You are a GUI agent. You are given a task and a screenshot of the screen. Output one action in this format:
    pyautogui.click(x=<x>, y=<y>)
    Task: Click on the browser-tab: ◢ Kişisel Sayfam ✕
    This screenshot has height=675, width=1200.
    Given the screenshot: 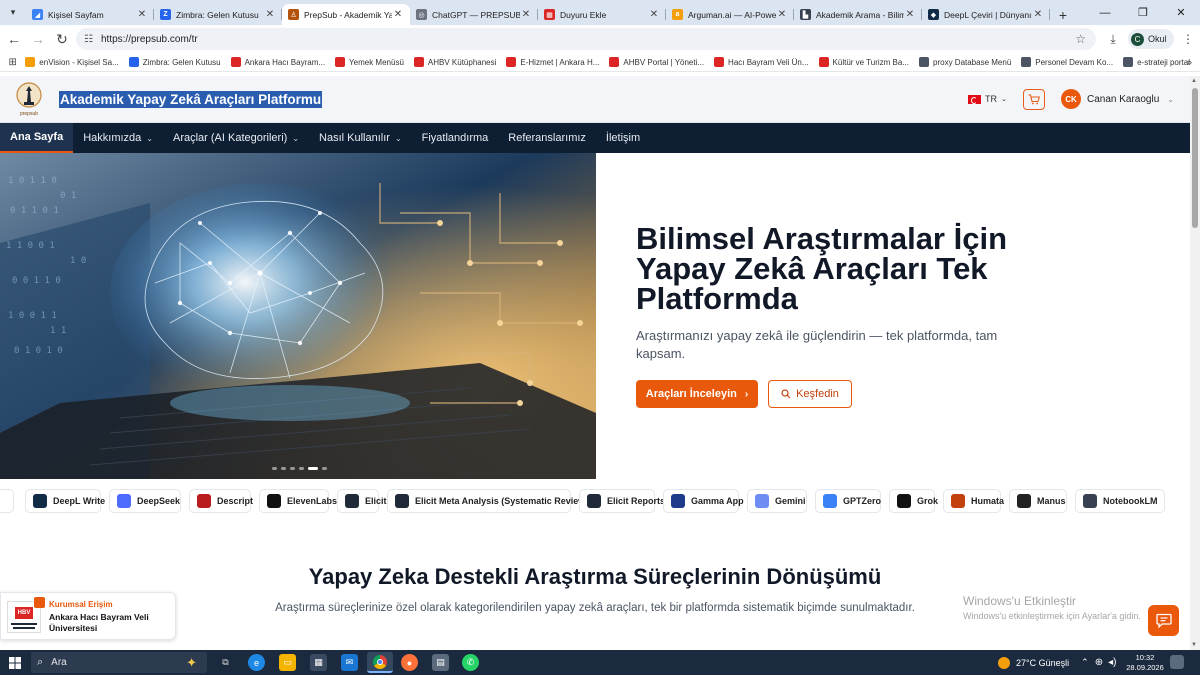 What is the action you would take?
    pyautogui.click(x=90, y=14)
    